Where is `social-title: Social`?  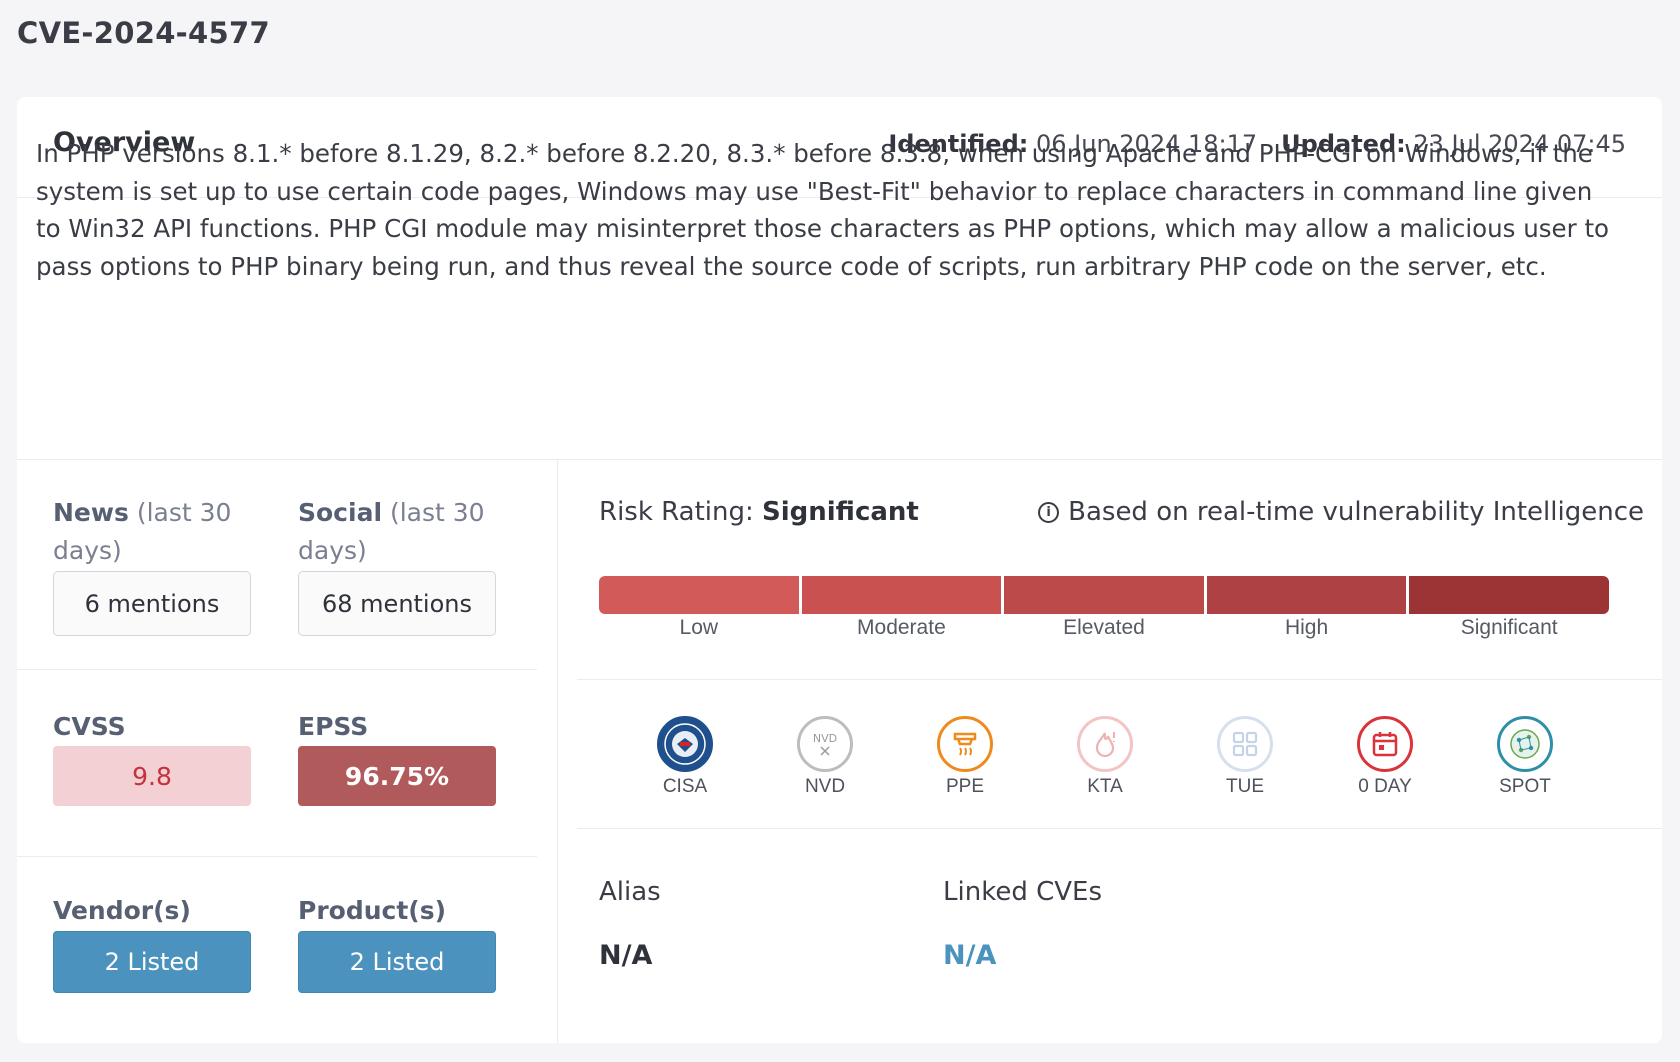 social-title: Social is located at coordinates (340, 512).